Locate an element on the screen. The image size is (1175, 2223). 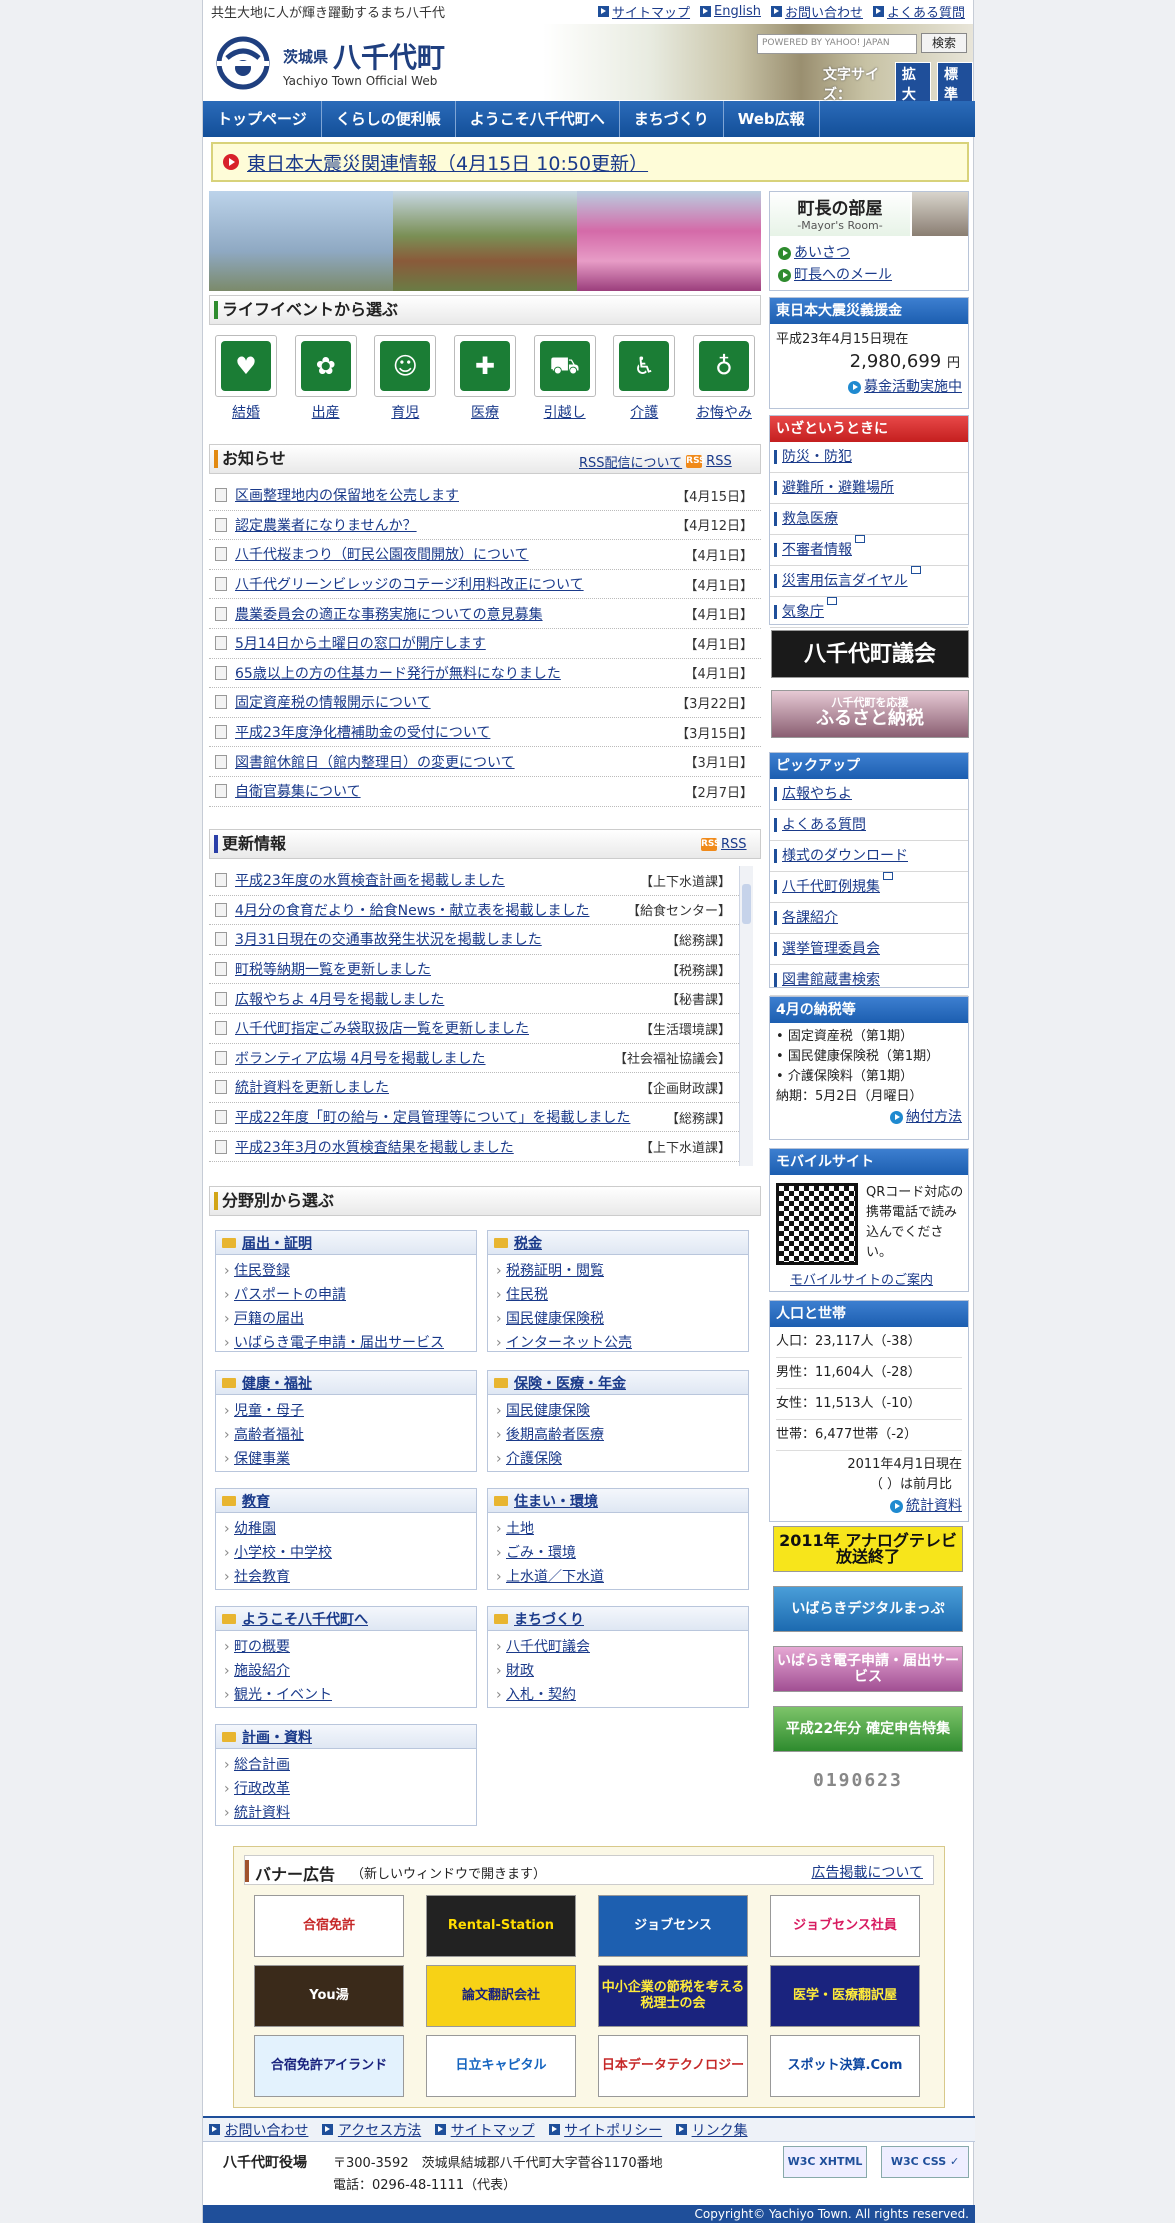
font-size-large-button: 拡大 is located at coordinates (912, 84).